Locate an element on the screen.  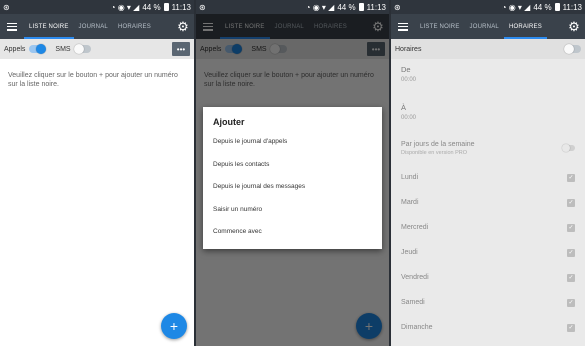
day-row: Jeudi ✓ is located at coordinates (488, 252).